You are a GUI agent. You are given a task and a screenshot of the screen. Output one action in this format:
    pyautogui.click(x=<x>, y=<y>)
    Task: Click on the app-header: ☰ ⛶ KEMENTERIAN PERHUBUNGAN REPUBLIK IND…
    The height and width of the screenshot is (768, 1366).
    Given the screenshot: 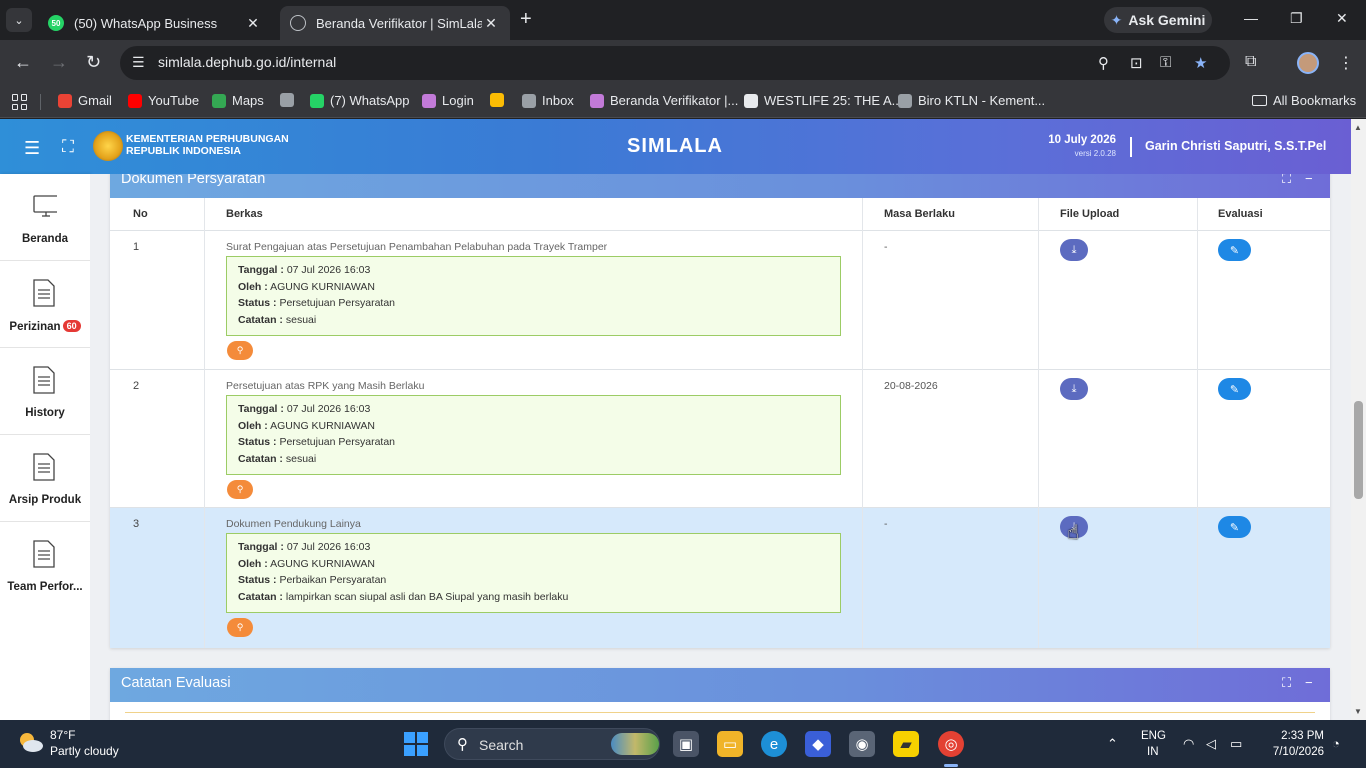 What is the action you would take?
    pyautogui.click(x=675, y=146)
    